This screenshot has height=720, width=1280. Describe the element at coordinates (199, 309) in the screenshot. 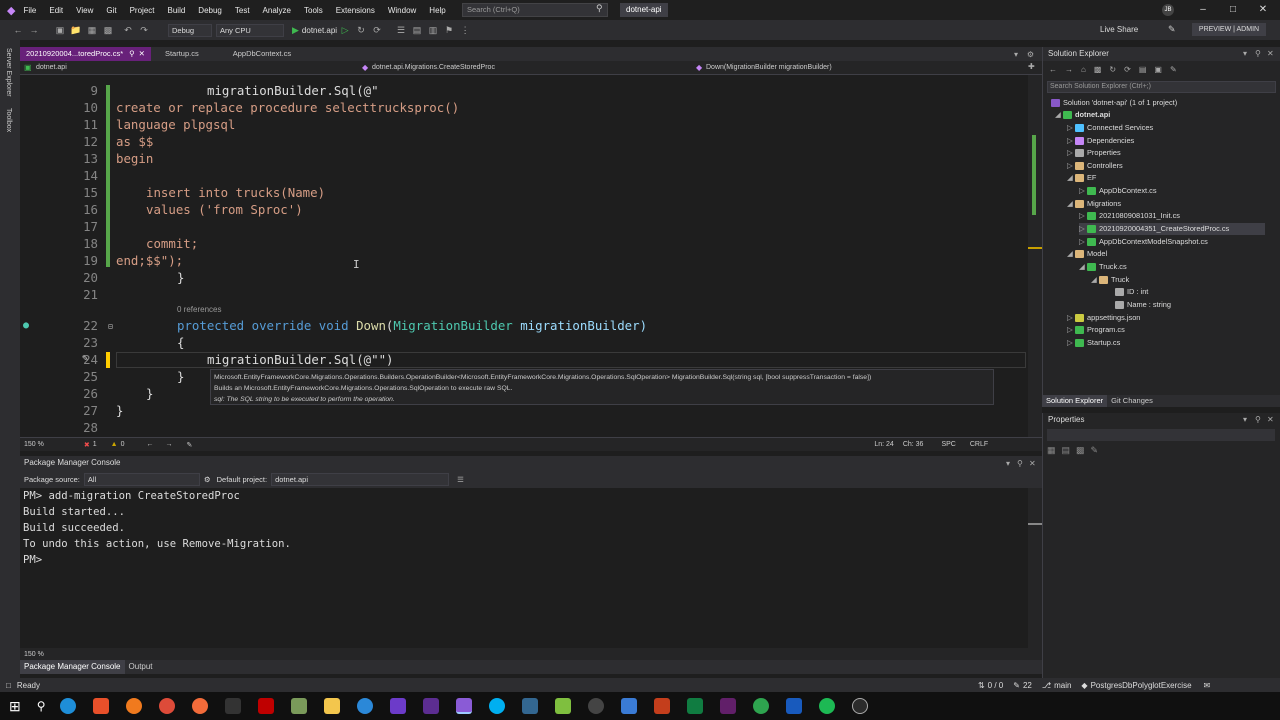

I see `codelens-references: 0 references` at that location.